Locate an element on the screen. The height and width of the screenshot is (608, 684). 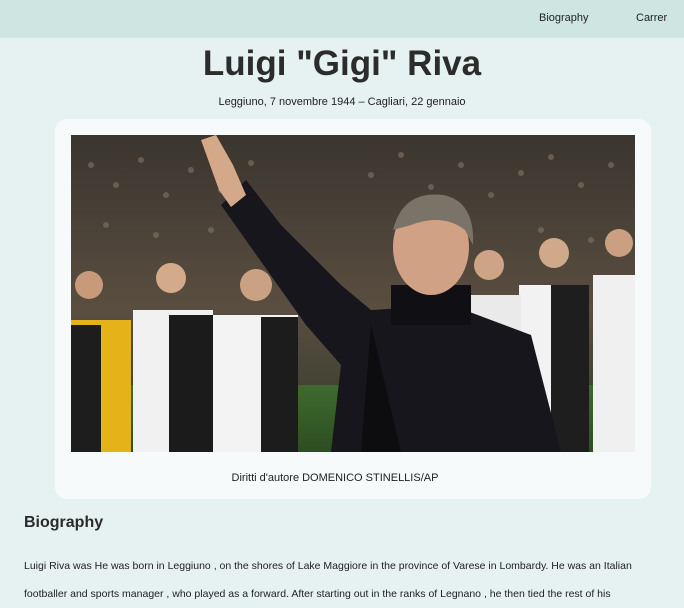
page-title: Luigi "Gigi" Riva is located at coordinates (342, 63).